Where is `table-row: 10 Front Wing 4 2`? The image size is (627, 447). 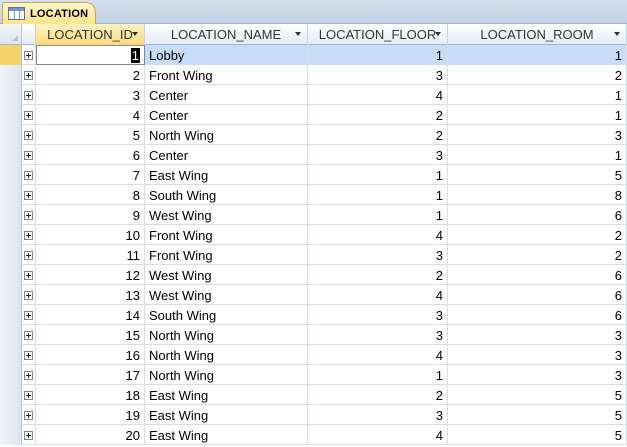
table-row: 10 Front Wing 4 2 is located at coordinates (313, 235).